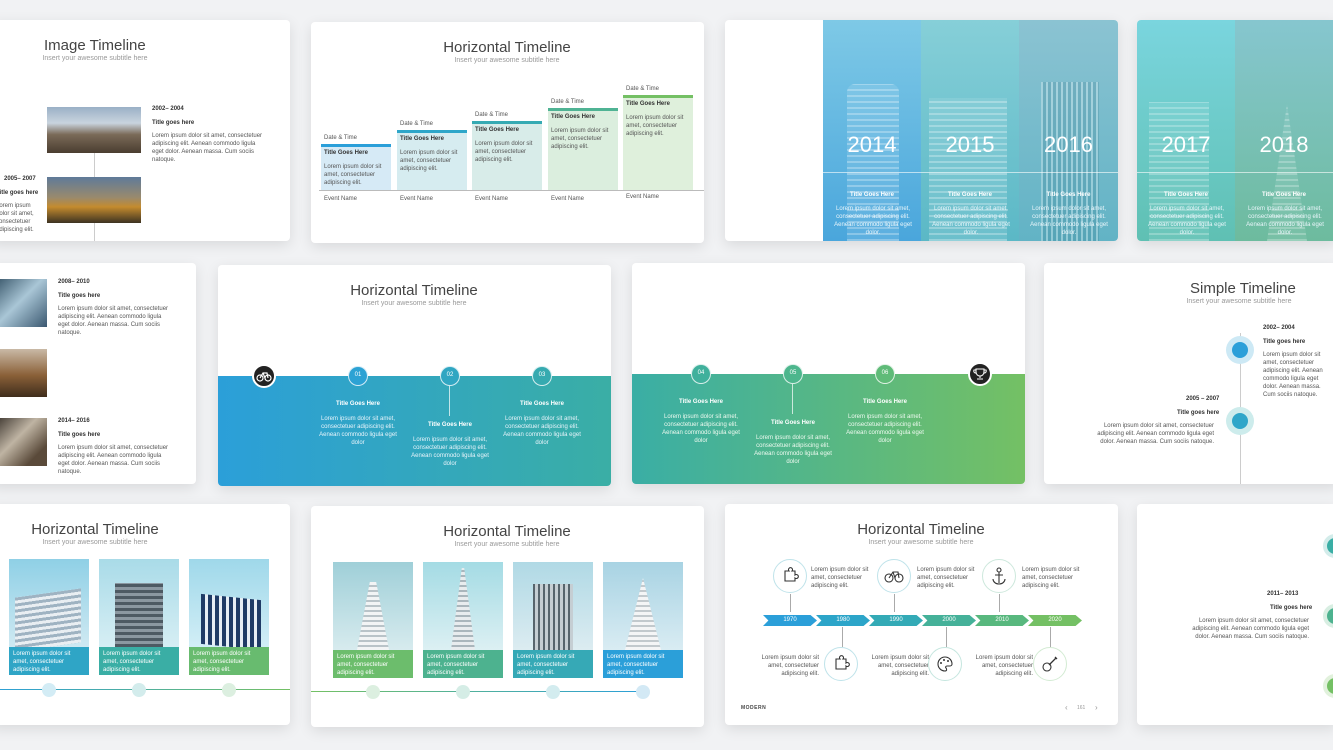 Image resolution: width=1333 pixels, height=750 pixels. I want to click on ice-photo, so click(23, 303).